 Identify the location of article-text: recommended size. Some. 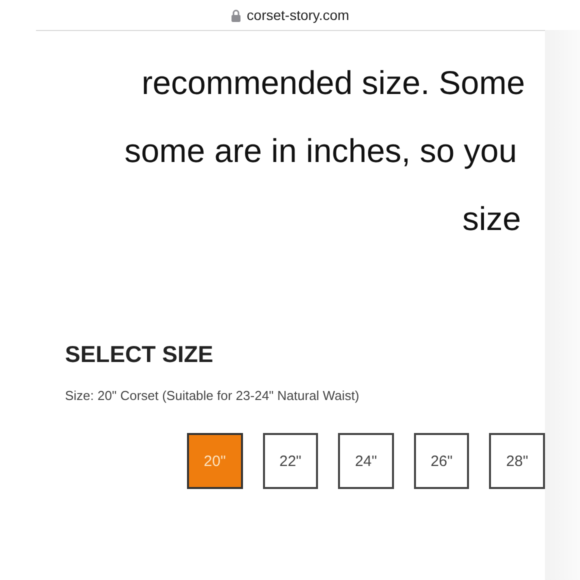
(333, 83).